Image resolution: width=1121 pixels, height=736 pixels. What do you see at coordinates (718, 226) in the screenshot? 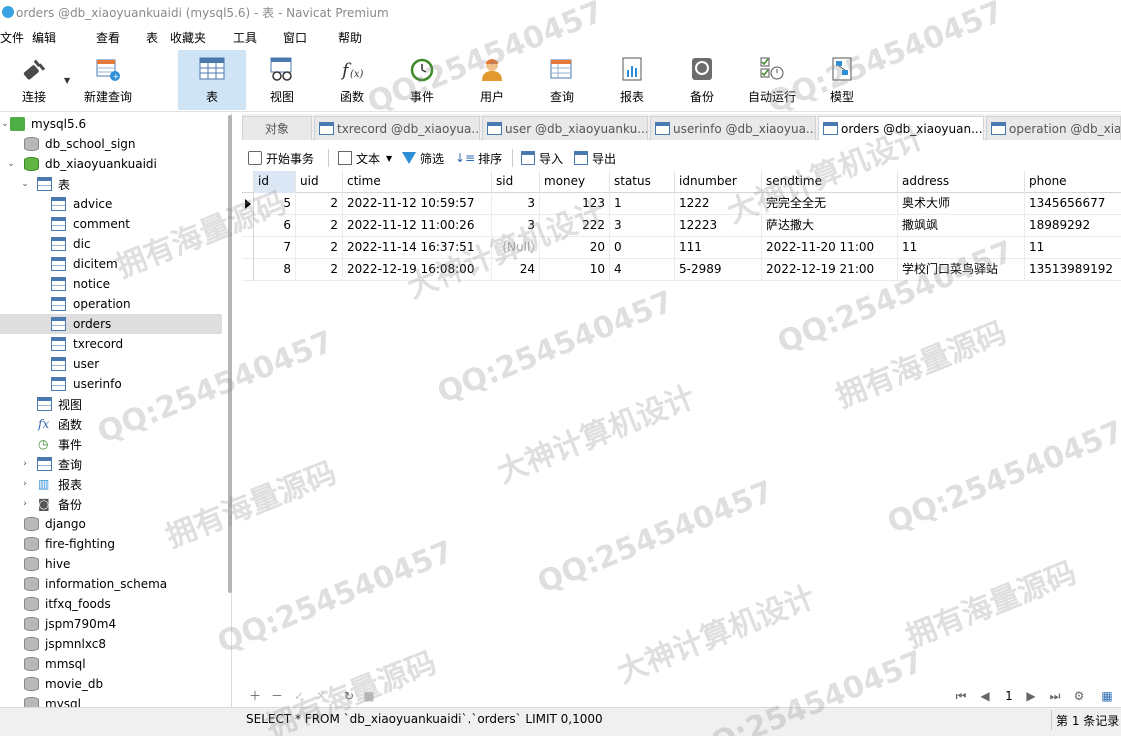
I see `cell-idnumber: 12223` at bounding box center [718, 226].